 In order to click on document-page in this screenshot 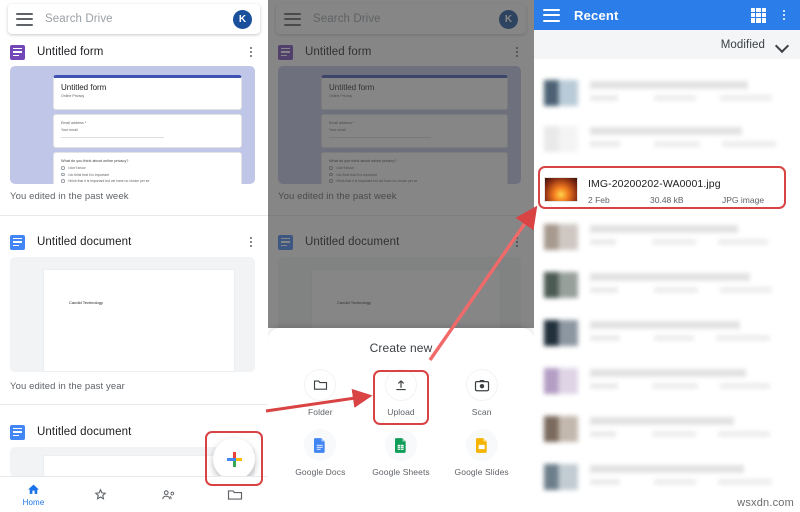, I will do `click(139, 466)`.